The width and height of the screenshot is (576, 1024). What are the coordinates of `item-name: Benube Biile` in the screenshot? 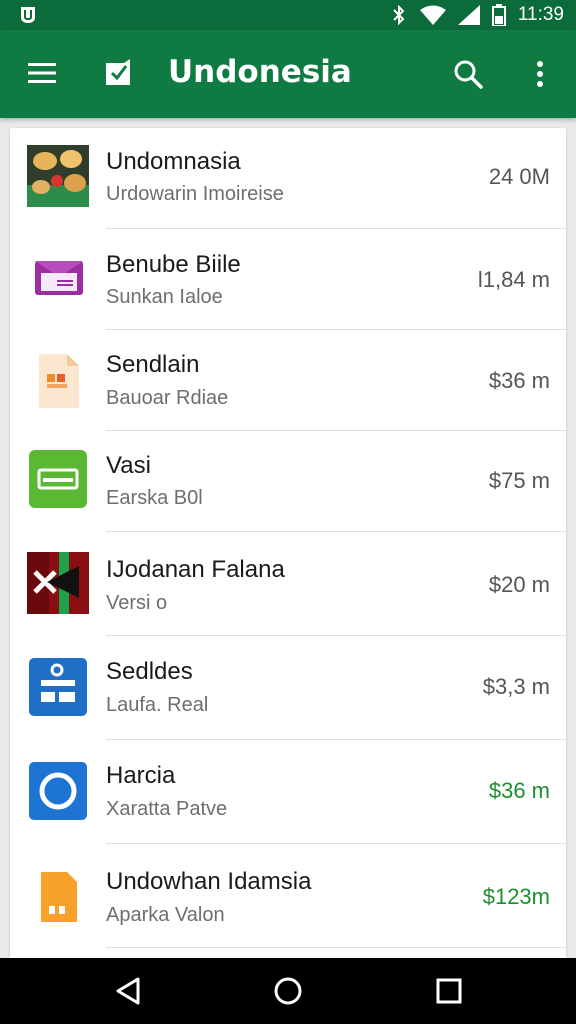 It's located at (173, 264).